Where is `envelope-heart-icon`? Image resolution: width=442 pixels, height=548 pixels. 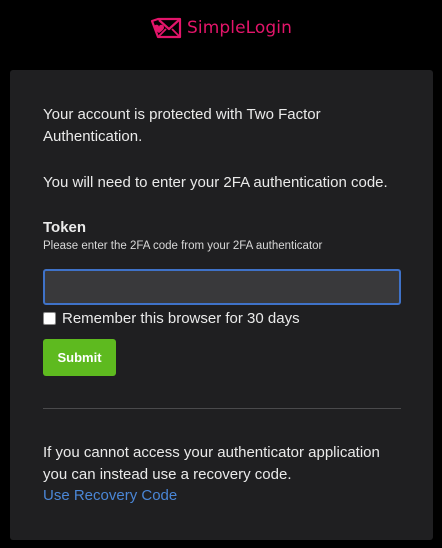 envelope-heart-icon is located at coordinates (167, 28).